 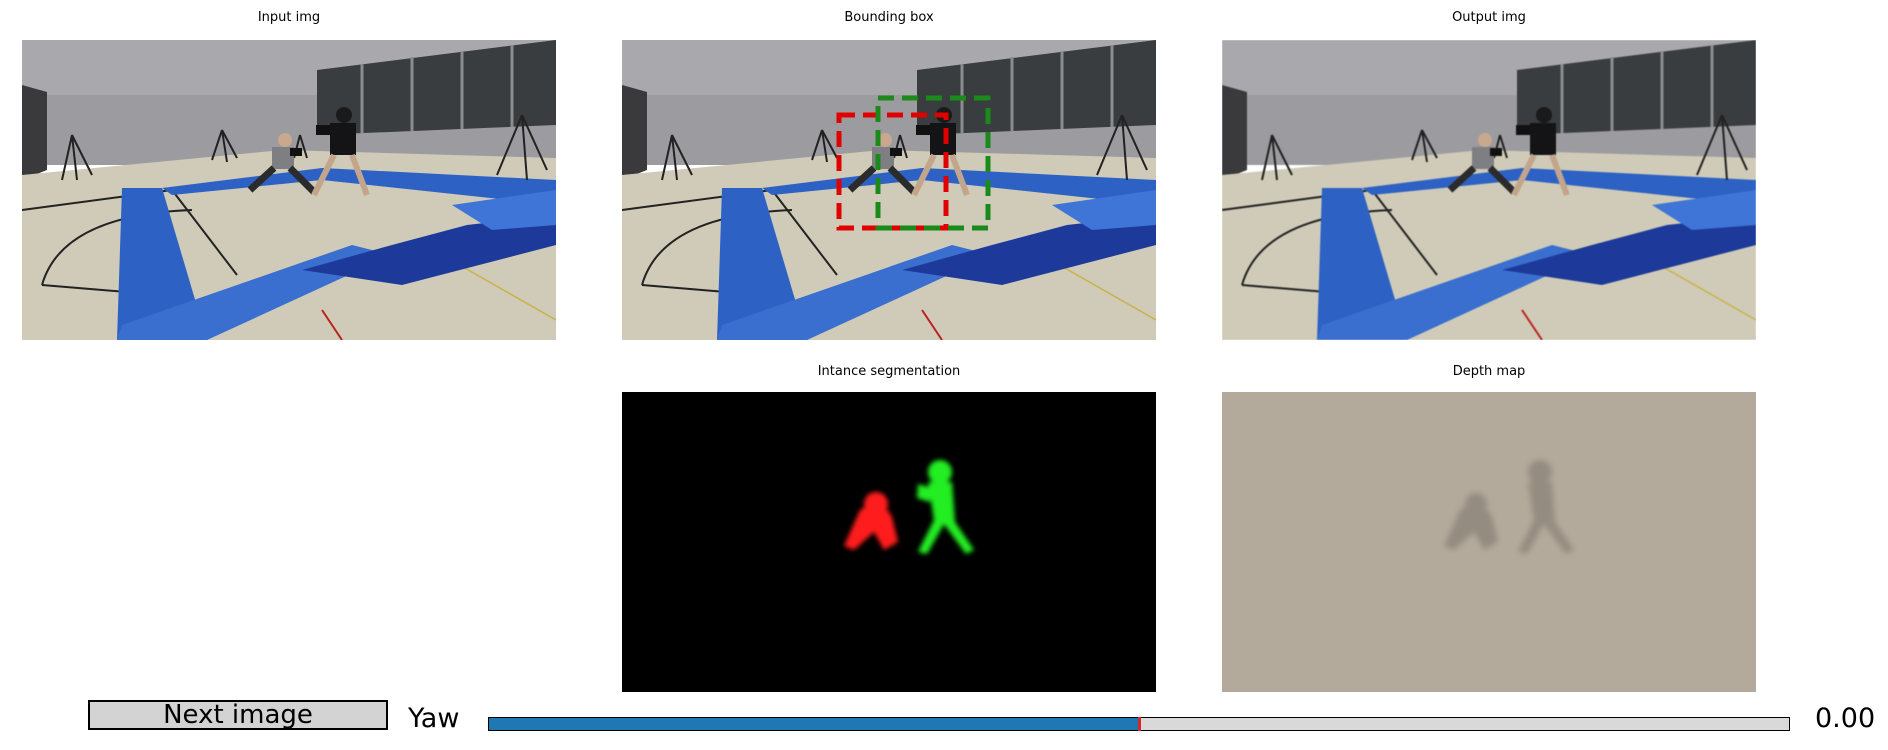 I want to click on red-instance-mask, so click(x=871, y=521).